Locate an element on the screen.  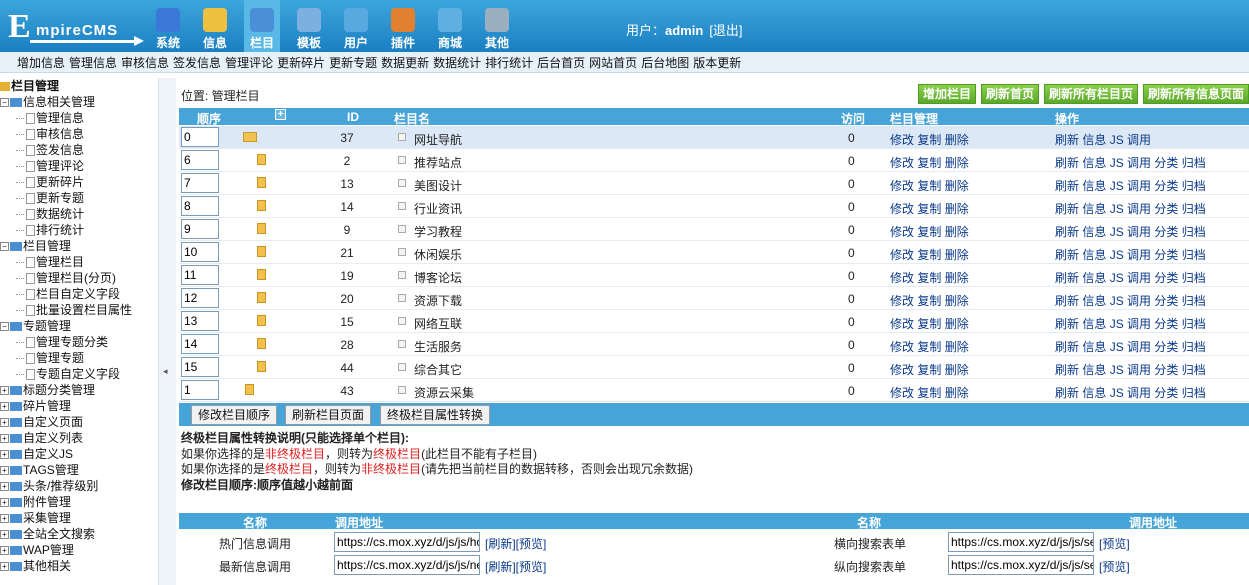
top-button-0: 增加栏目 is located at coordinates (946, 94).